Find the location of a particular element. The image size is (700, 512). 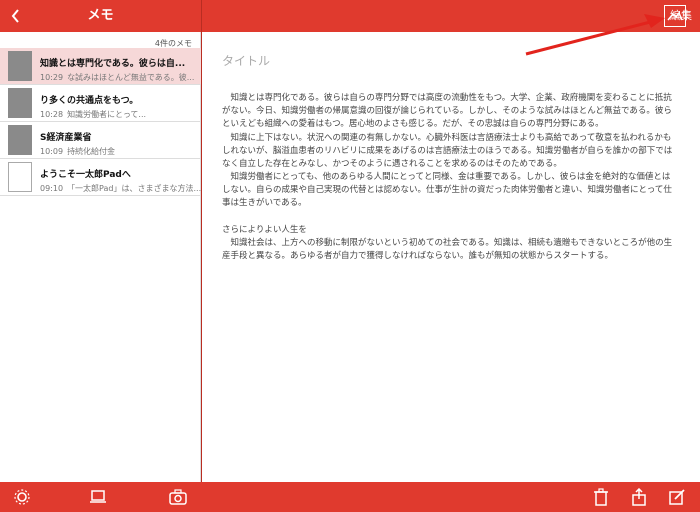

share-button is located at coordinates (639, 497).